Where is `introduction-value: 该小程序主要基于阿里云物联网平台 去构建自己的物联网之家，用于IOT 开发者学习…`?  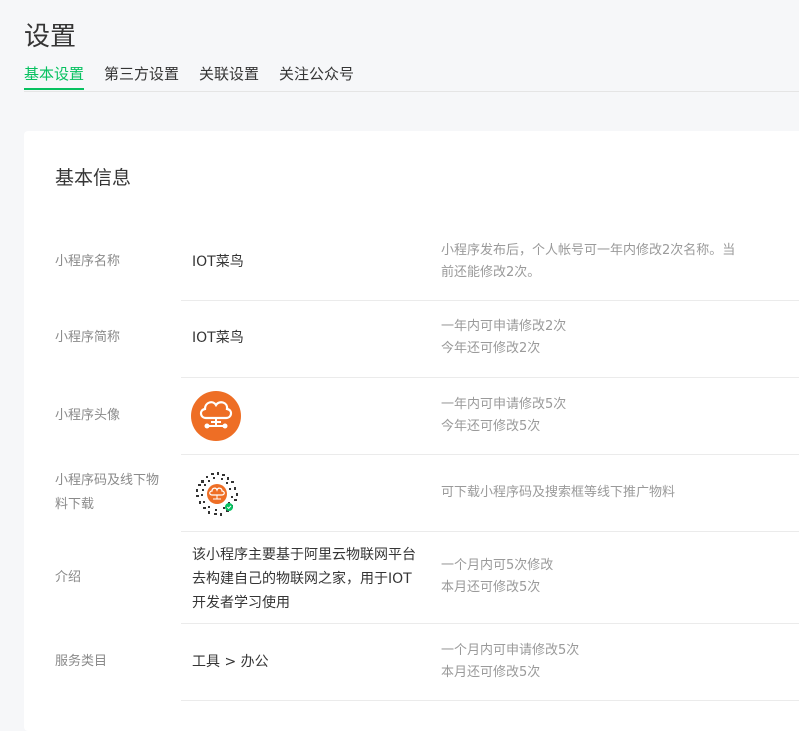 introduction-value: 该小程序主要基于阿里云物联网平台 去构建自己的物联网之家，用于IOT 开发者学习… is located at coordinates (308, 579).